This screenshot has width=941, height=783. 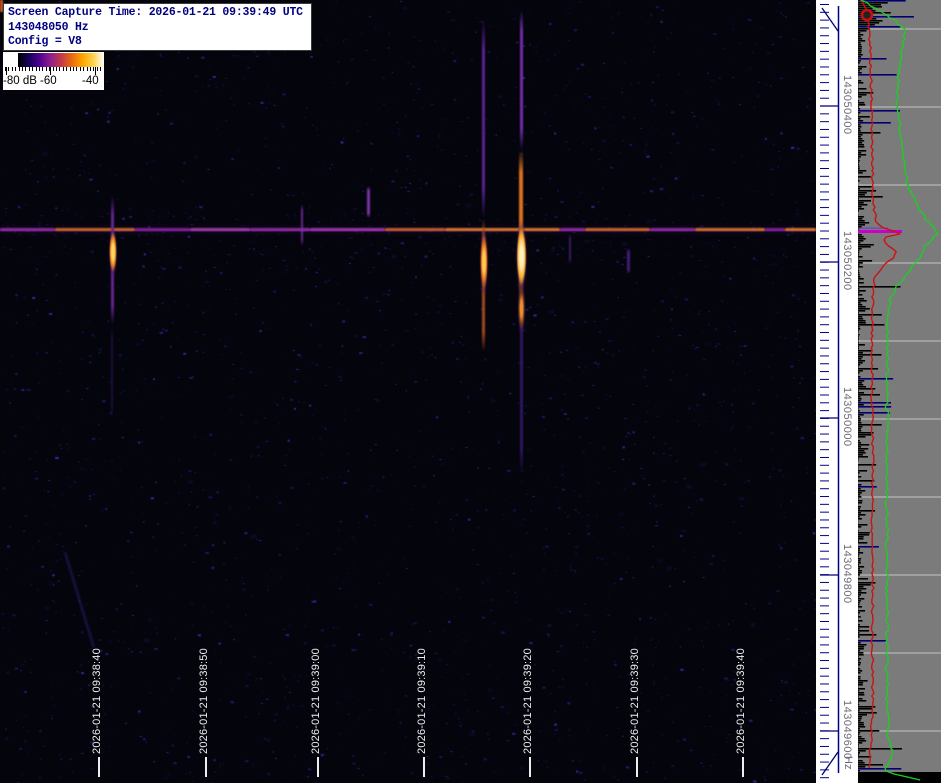 I want to click on frequency-text: 143048050 Hz, so click(x=48, y=27).